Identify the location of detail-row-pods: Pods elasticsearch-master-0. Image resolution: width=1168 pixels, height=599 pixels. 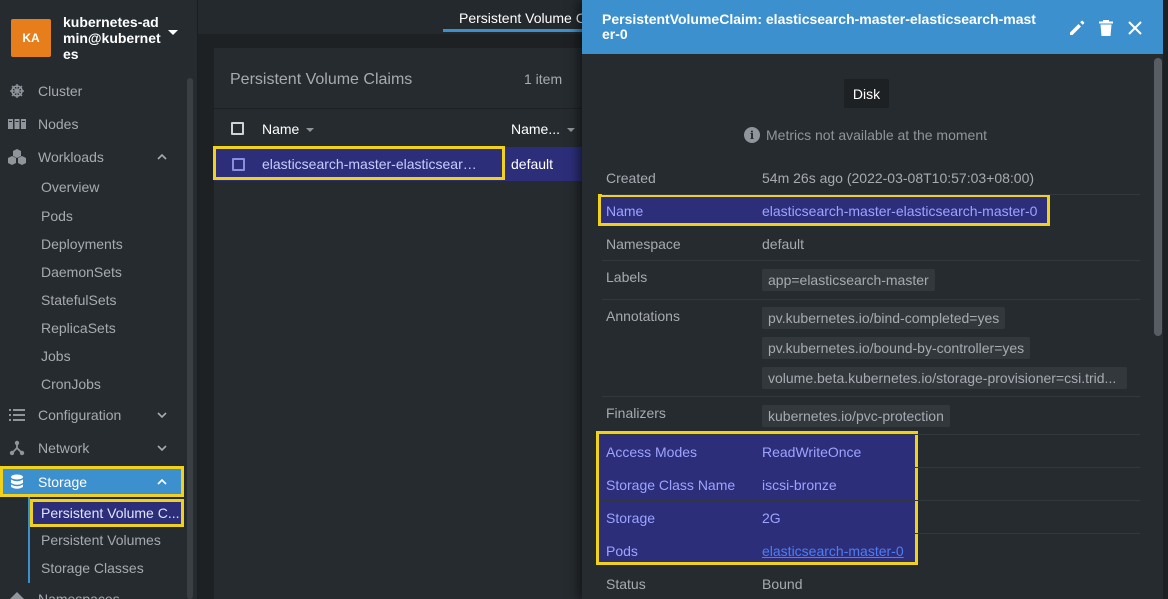
(871, 550).